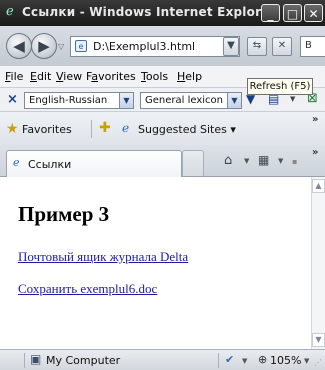 This screenshot has width=325, height=370. What do you see at coordinates (229, 359) in the screenshot?
I see `protected-mode-icon: ✔` at bounding box center [229, 359].